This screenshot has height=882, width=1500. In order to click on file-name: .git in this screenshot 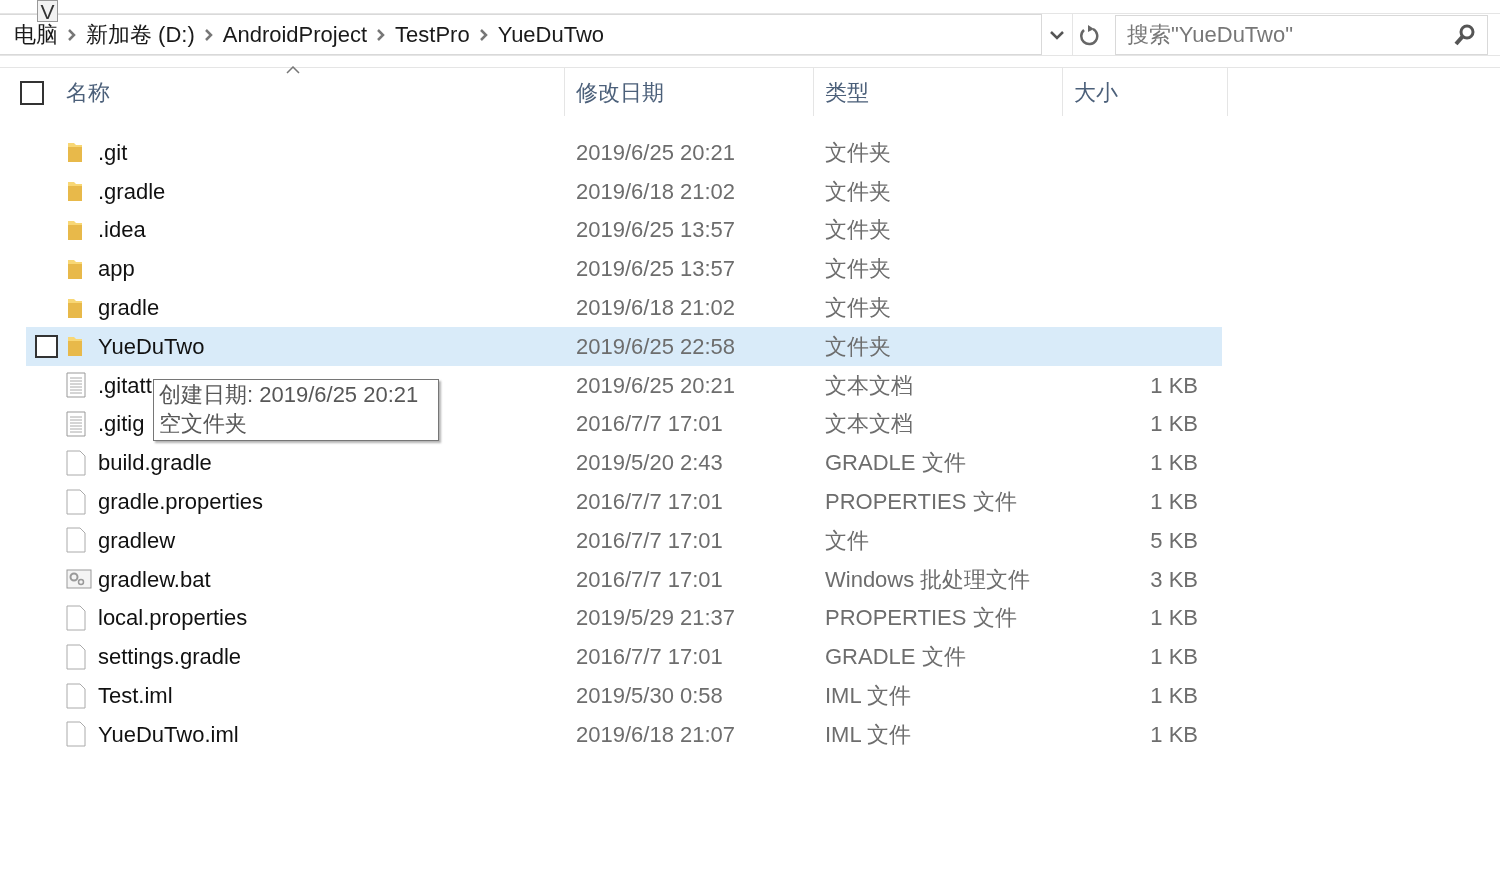, I will do `click(113, 152)`.